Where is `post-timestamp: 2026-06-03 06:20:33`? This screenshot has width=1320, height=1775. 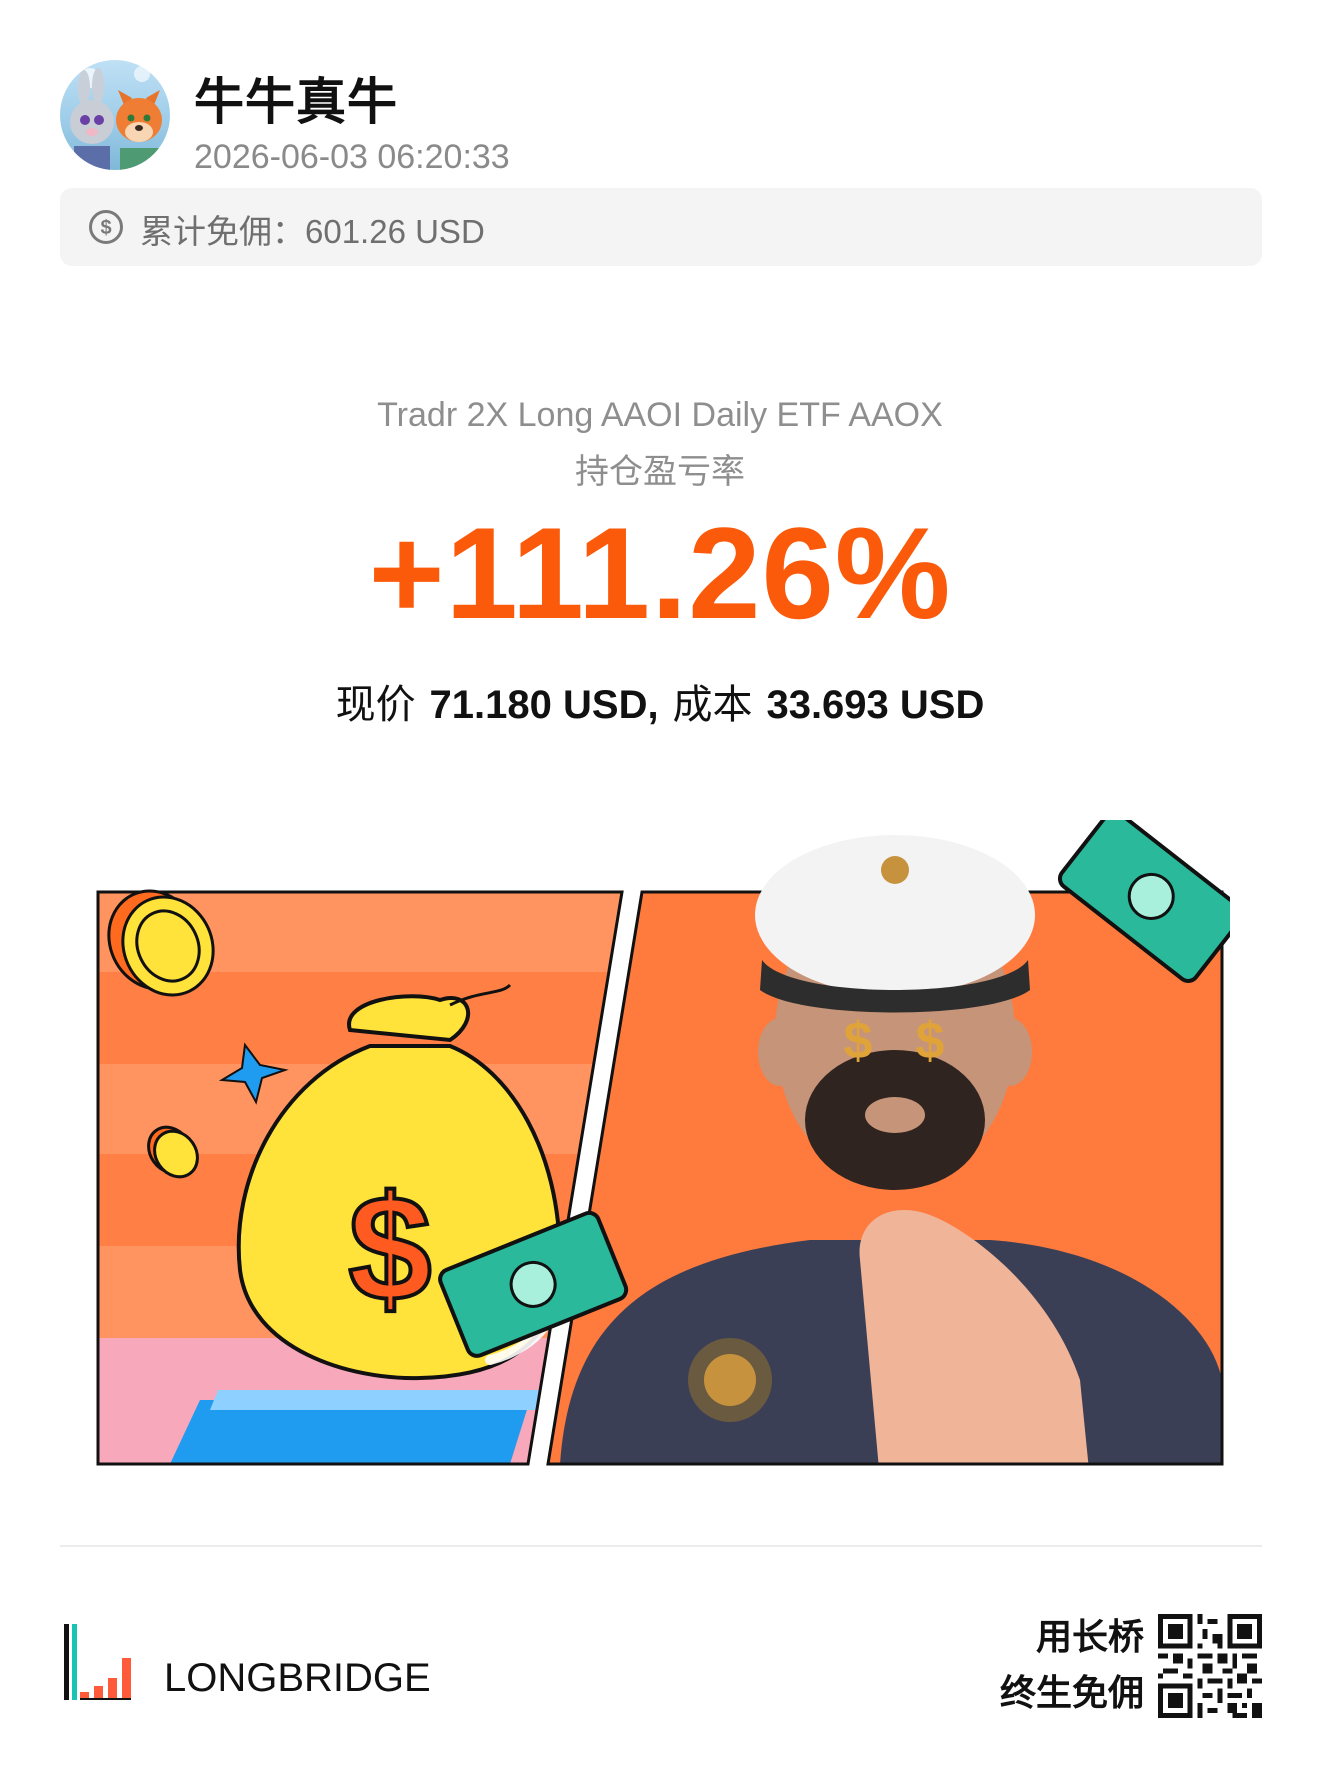
post-timestamp: 2026-06-03 06:20:33 is located at coordinates (352, 157).